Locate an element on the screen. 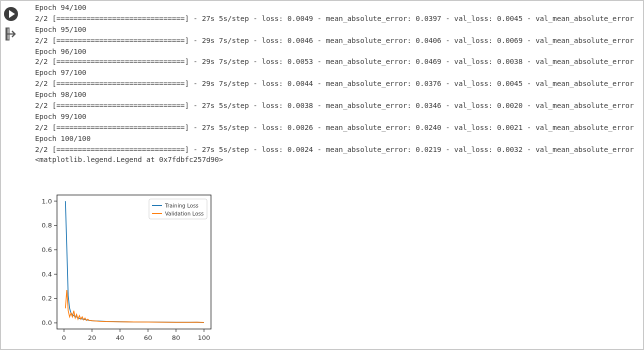 The width and height of the screenshot is (644, 351). x-tick-label: 0 is located at coordinates (64, 338).